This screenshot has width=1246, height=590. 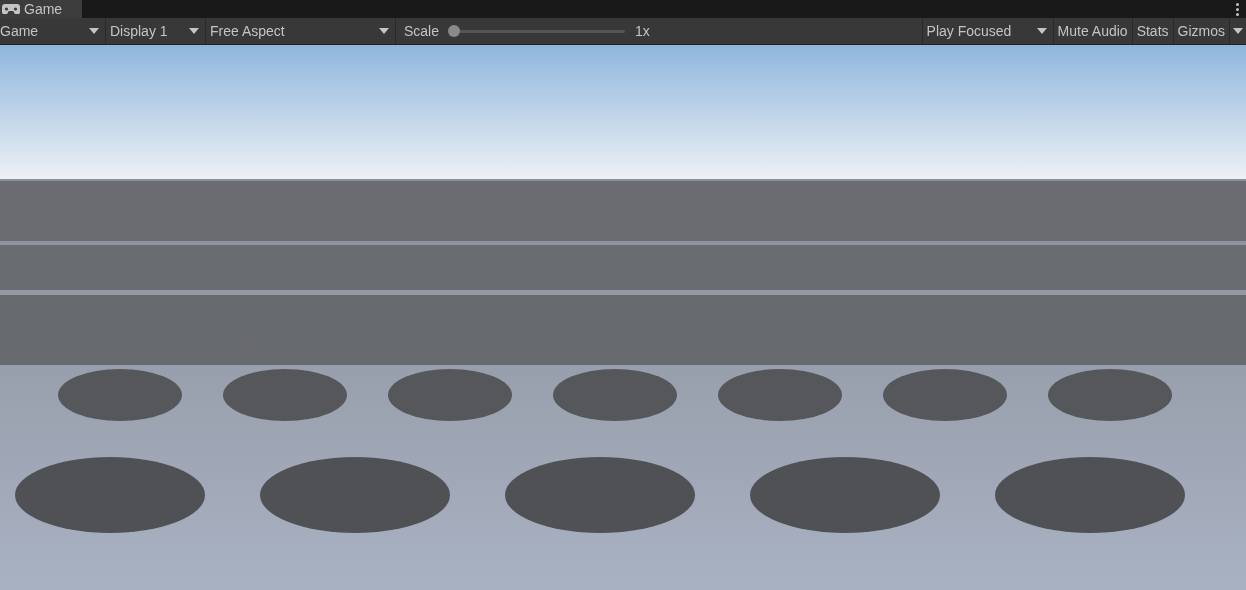 I want to click on toggle-button: Gizmos, so click(x=1201, y=31).